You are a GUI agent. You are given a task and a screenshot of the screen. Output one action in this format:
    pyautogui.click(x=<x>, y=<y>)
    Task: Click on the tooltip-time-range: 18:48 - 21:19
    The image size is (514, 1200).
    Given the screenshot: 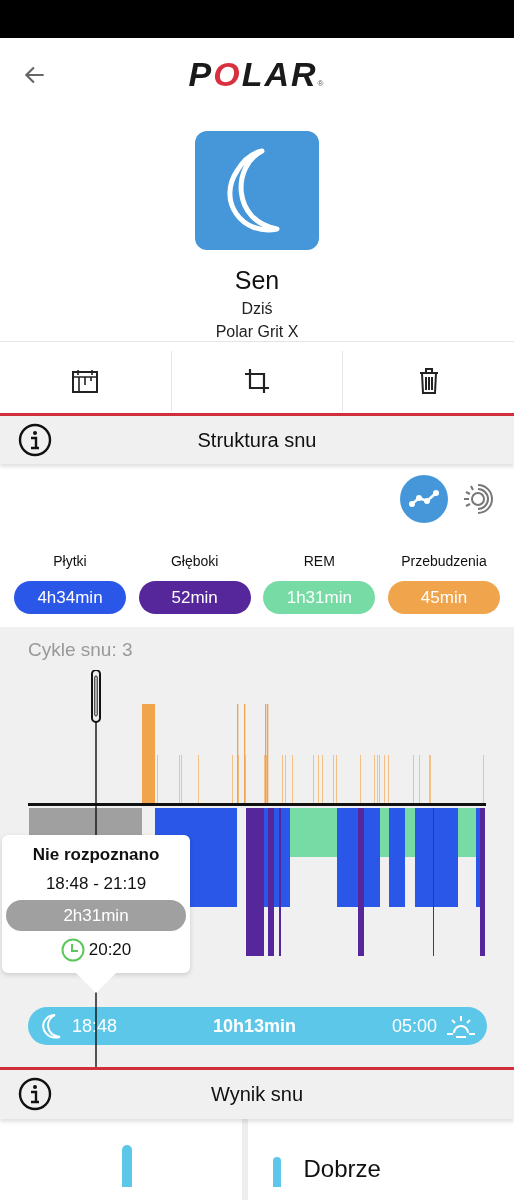 What is the action you would take?
    pyautogui.click(x=96, y=884)
    